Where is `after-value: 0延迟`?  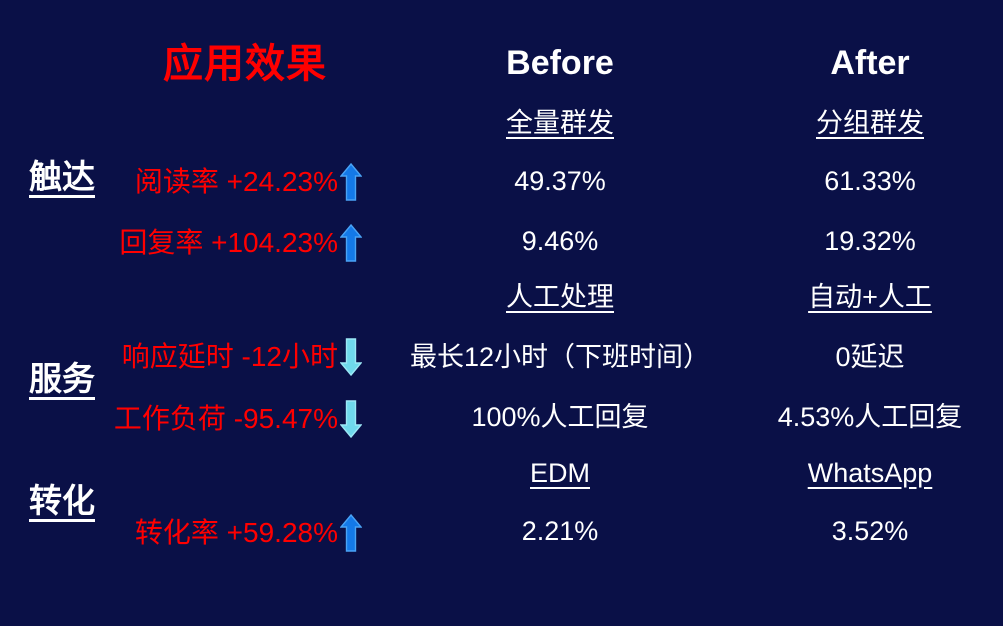
after-value: 0延迟 is located at coordinates (870, 357).